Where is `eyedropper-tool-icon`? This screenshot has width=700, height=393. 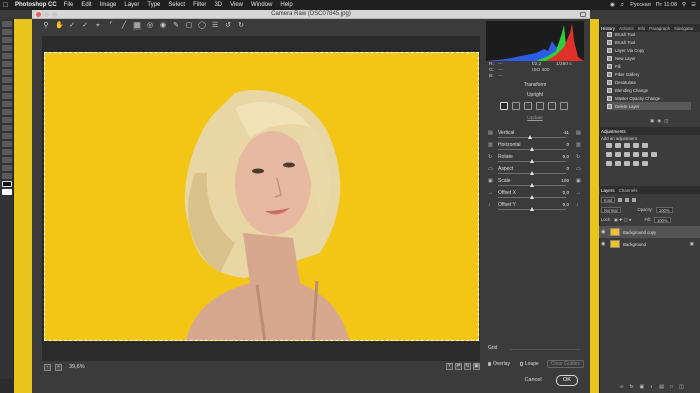 eyedropper-tool-icon is located at coordinates (7, 64).